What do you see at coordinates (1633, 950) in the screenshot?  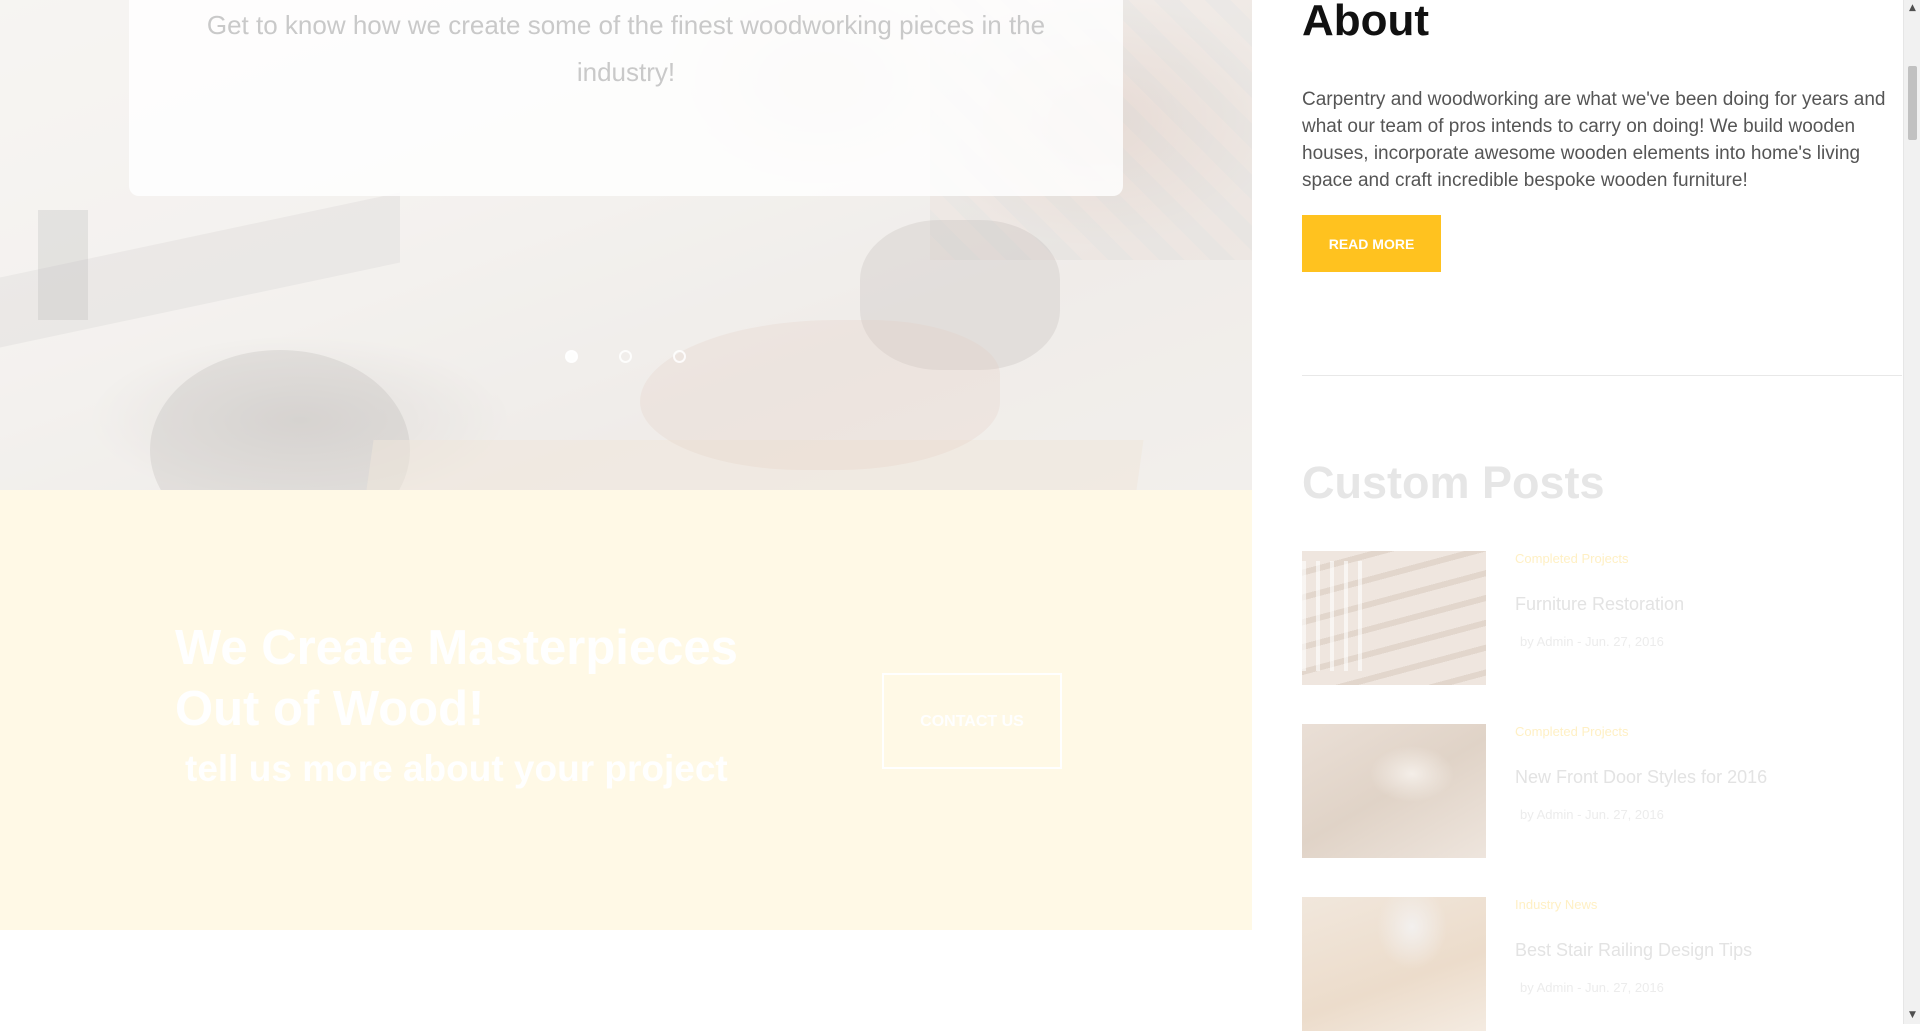 I see `post-title: Best Stair Railing Design Tips` at bounding box center [1633, 950].